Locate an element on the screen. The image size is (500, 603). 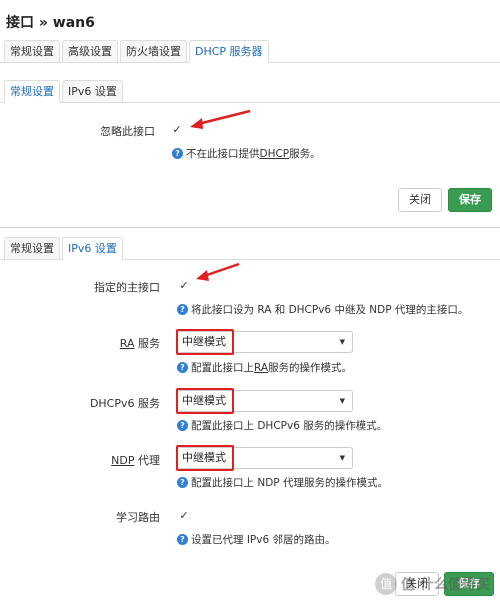
dhcpv6-service-hint: ? 配置此接口上 DHCPv6 服务的操作模式。 is located at coordinates (282, 425).